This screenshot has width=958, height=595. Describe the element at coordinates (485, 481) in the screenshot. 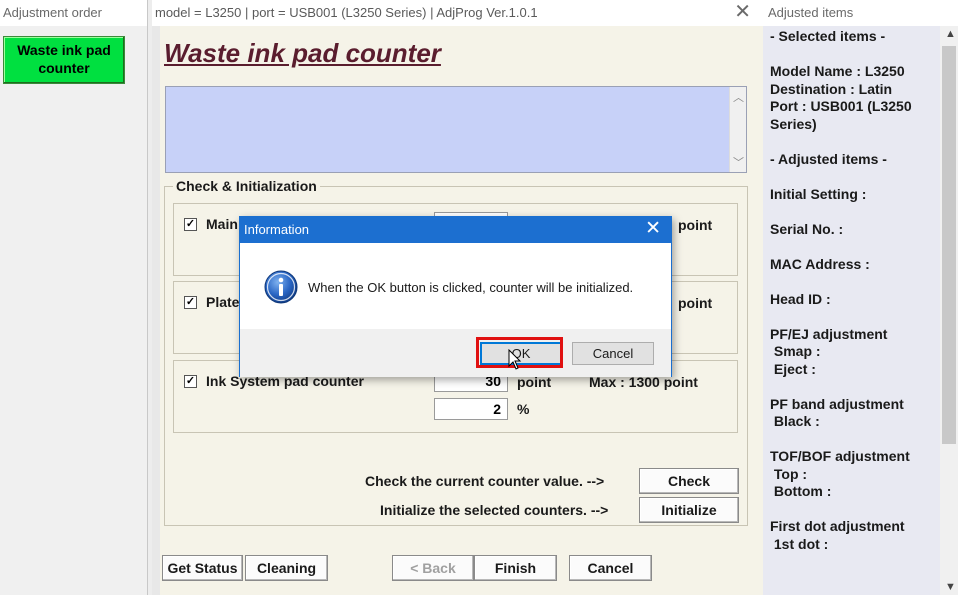

I see `check-hint: Check the current counter value. -->` at that location.